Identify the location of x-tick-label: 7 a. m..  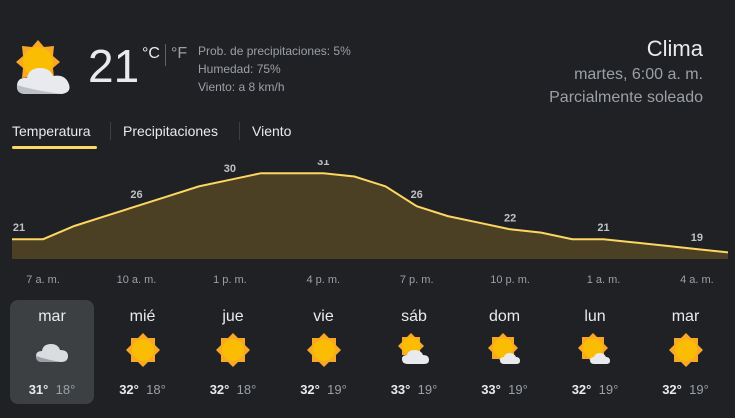
(43, 280).